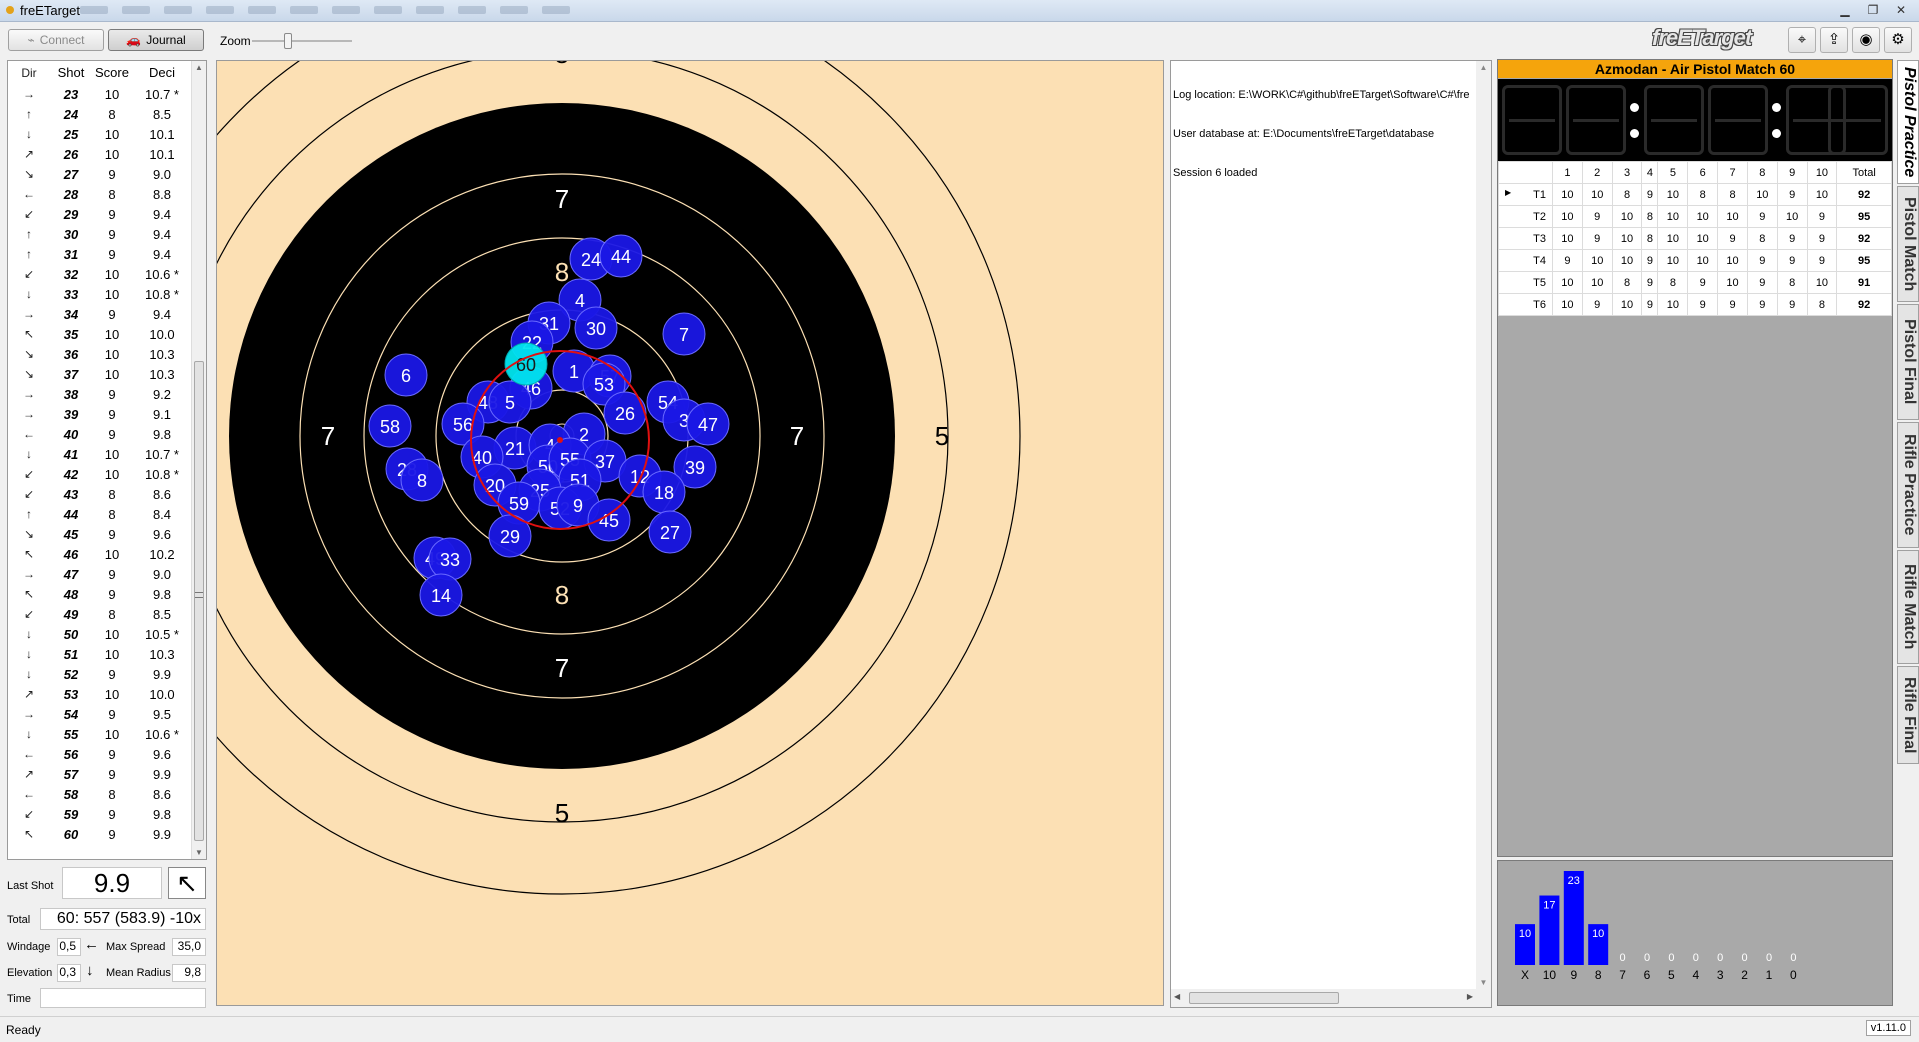 The width and height of the screenshot is (1919, 1042). I want to click on shot-marker: 8, so click(422, 480).